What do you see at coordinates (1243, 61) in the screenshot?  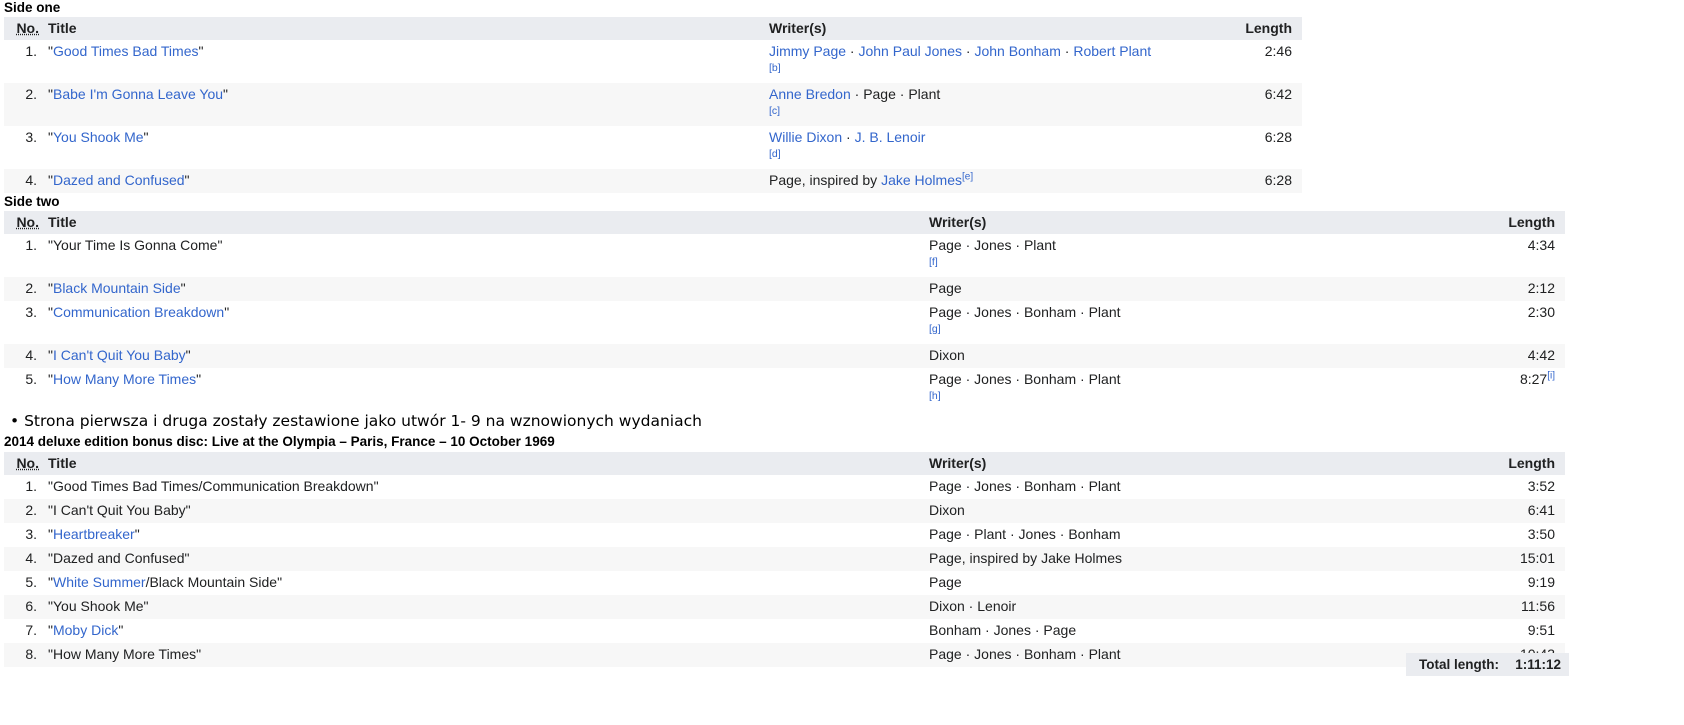 I see `track-length: 2:46` at bounding box center [1243, 61].